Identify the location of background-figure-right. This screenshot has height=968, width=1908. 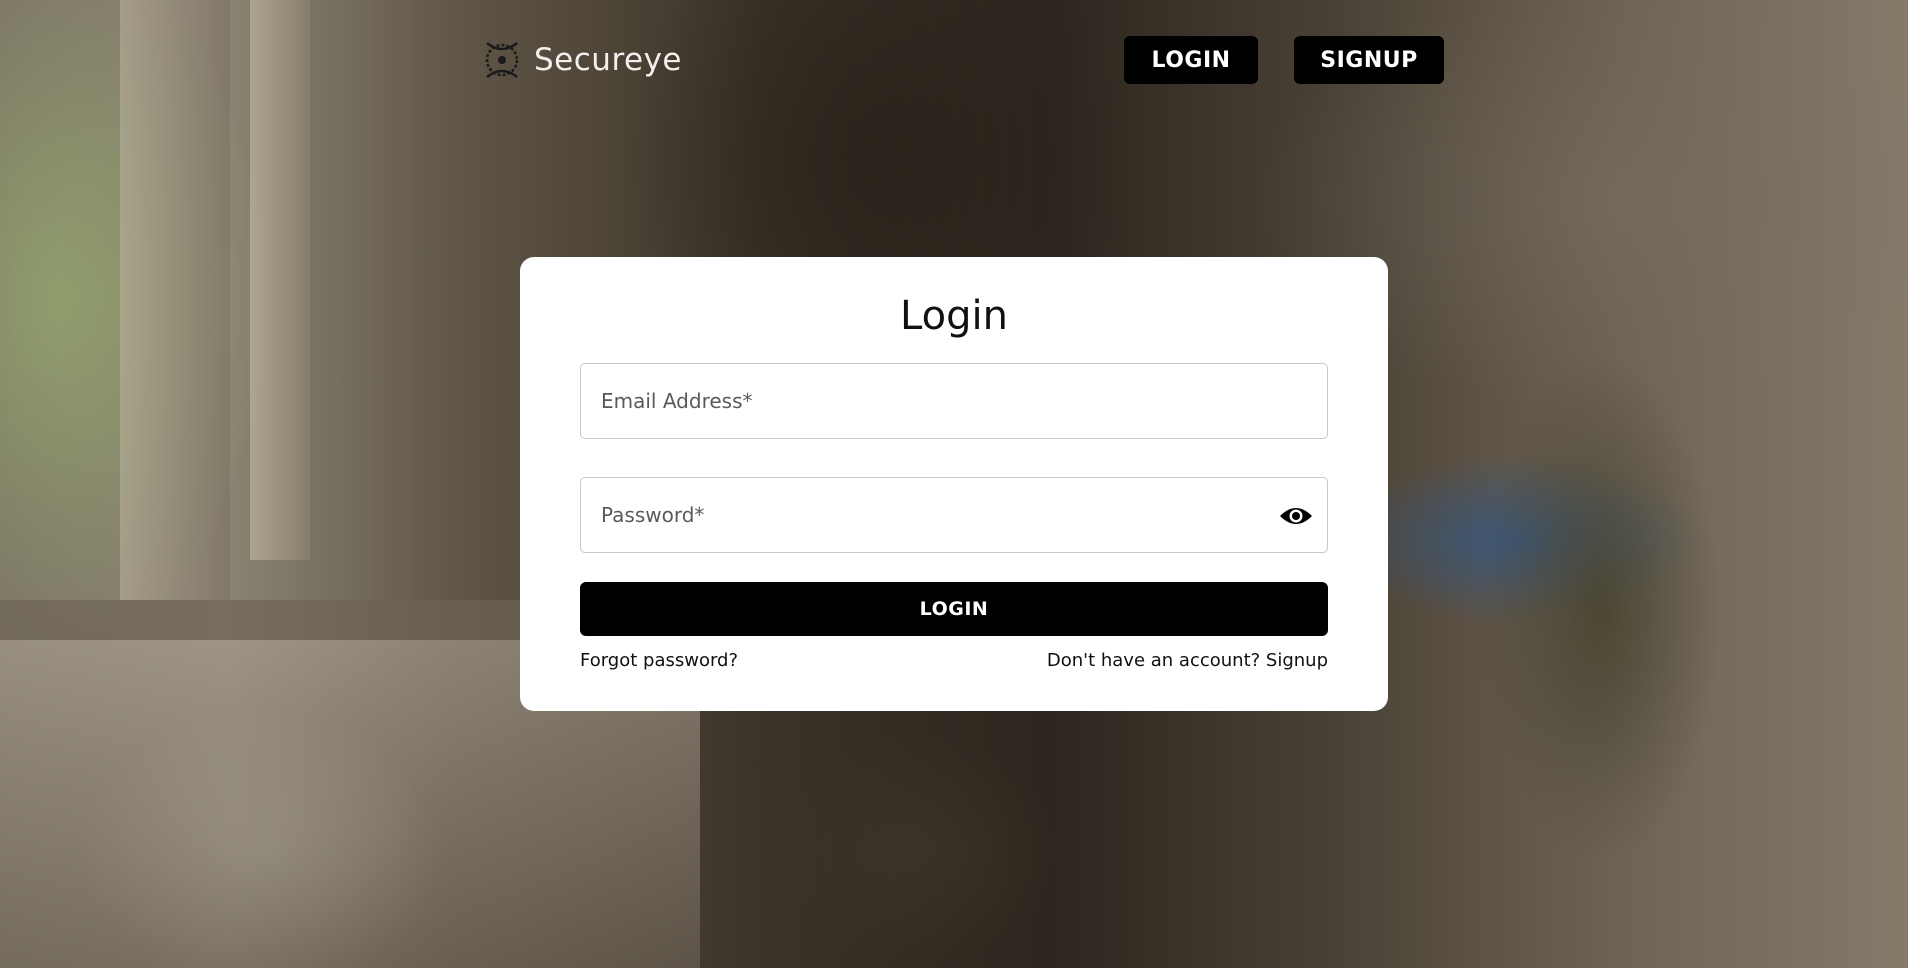
(1600, 609).